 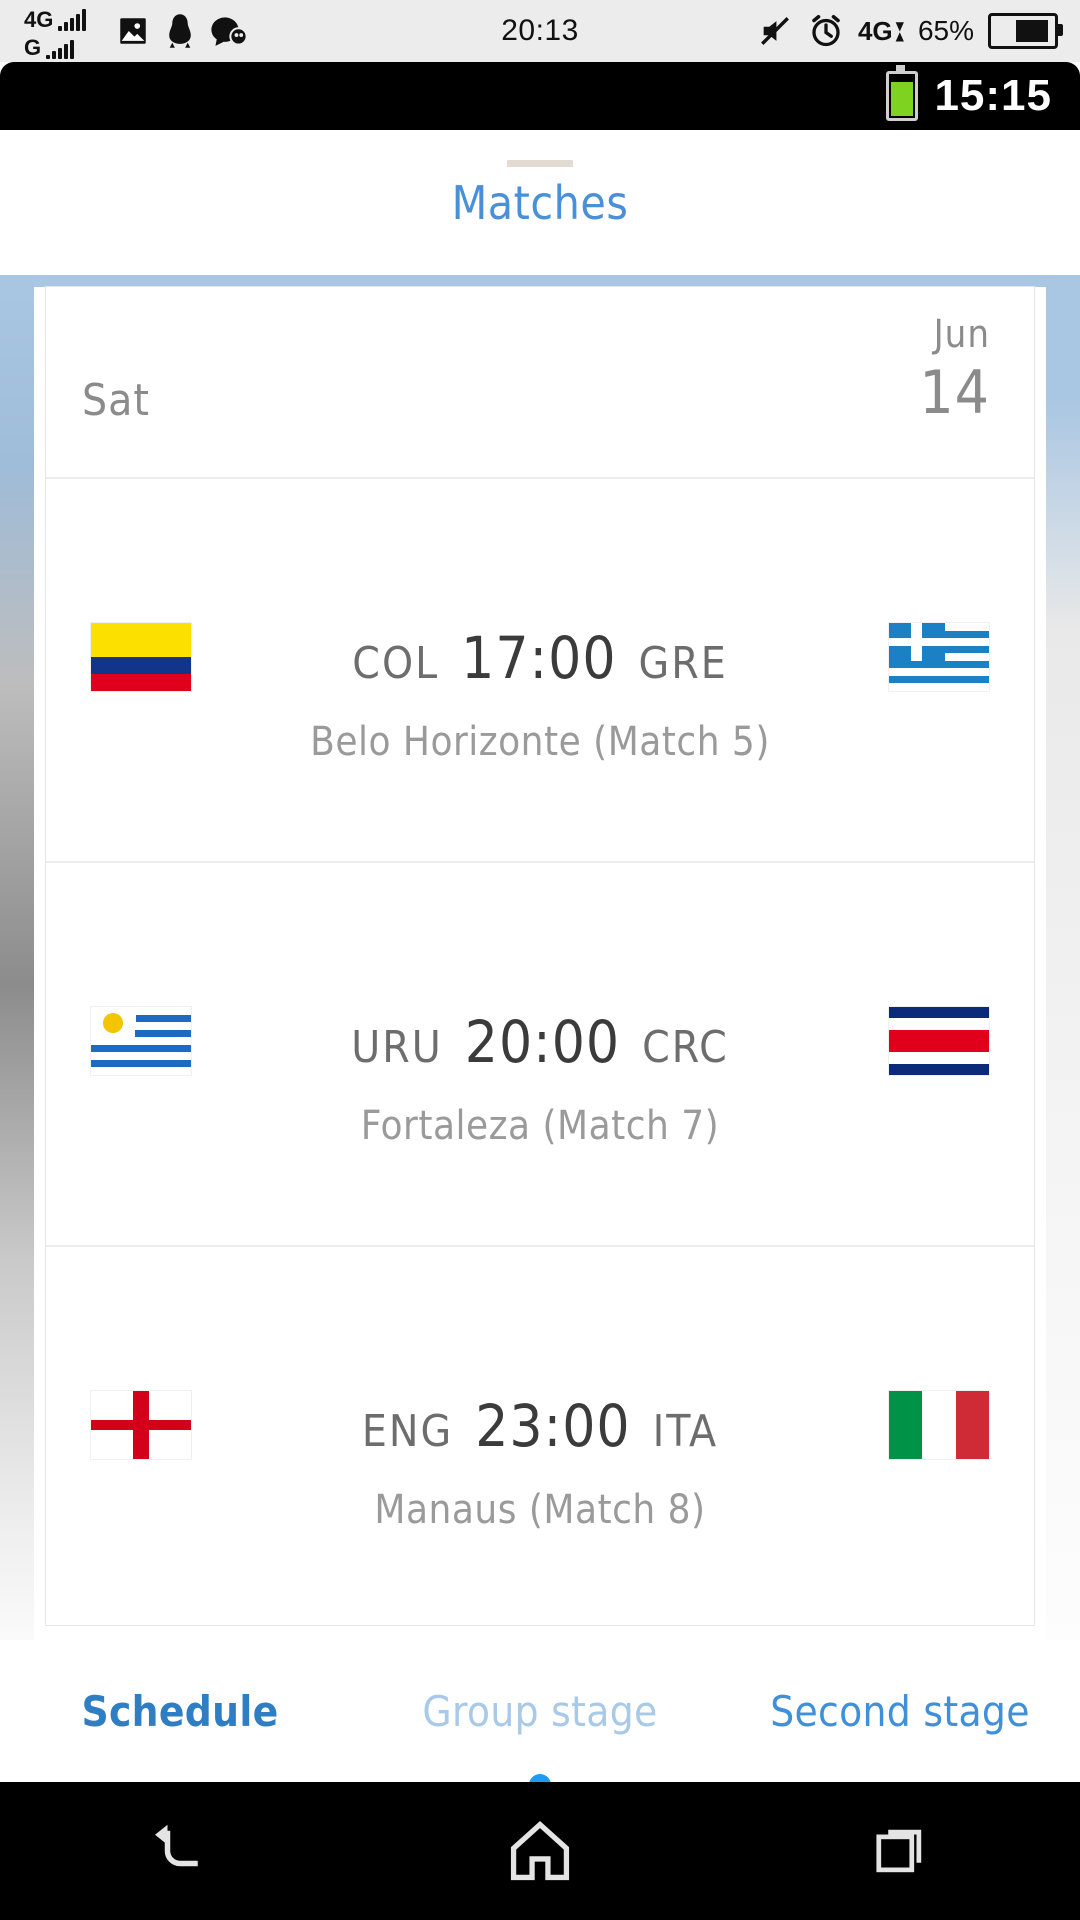 What do you see at coordinates (954, 393) in the screenshot?
I see `date-day: 14` at bounding box center [954, 393].